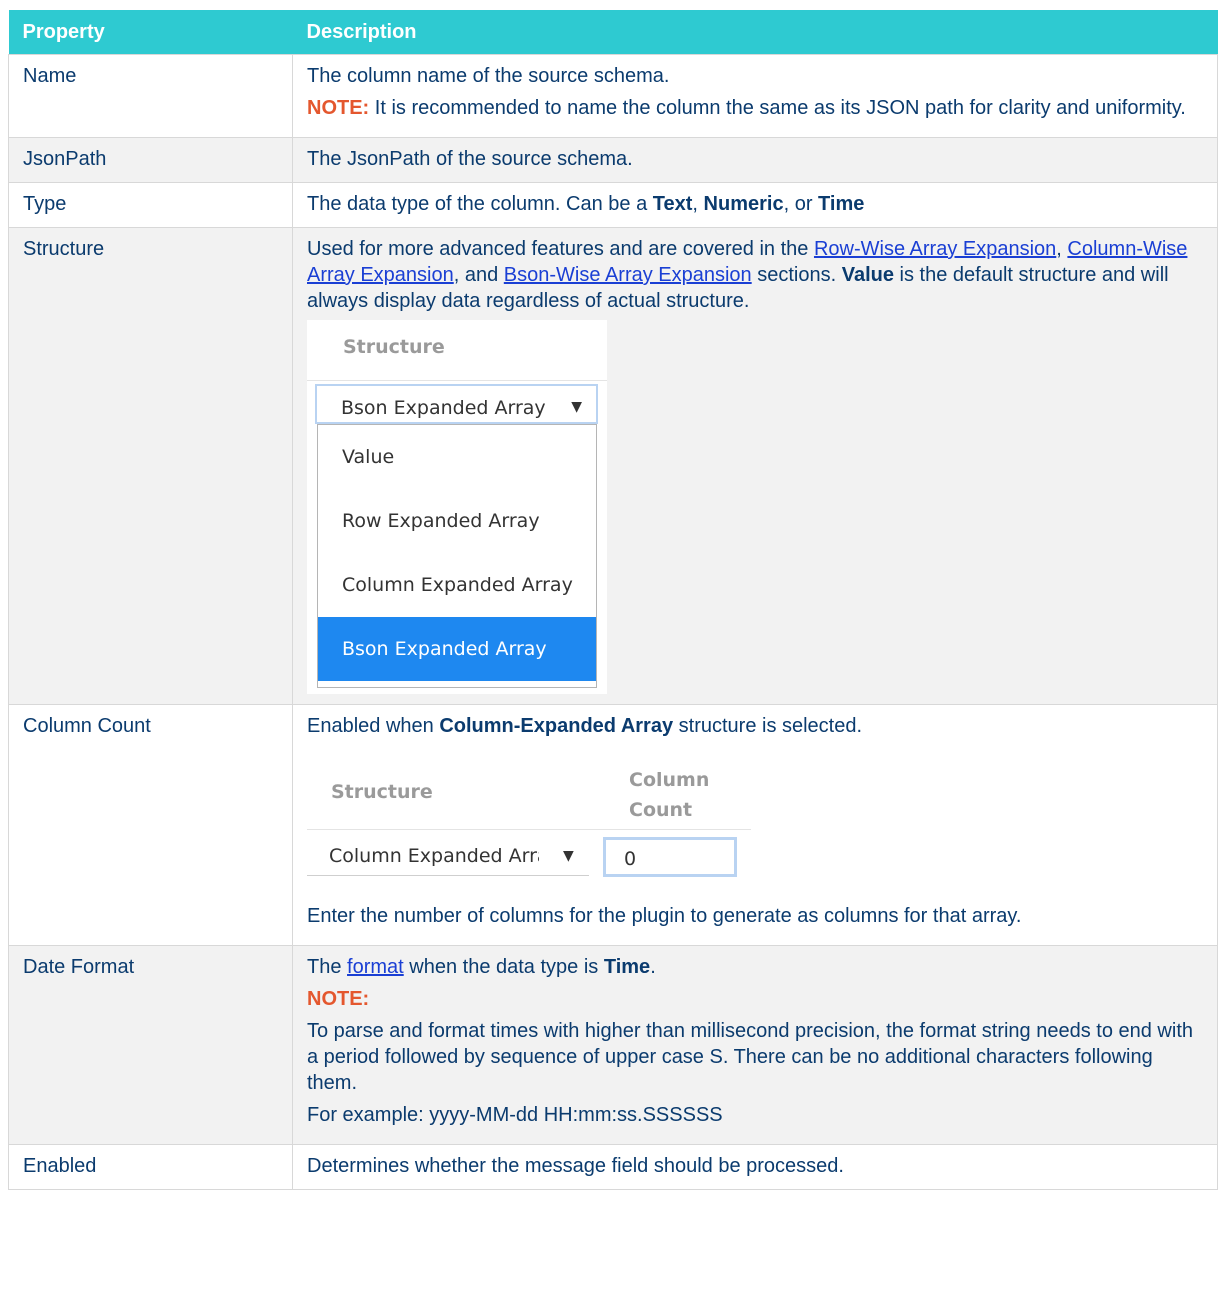 This screenshot has height=1311, width=1218. I want to click on description-text: The data type of the column. Can be a, so click(480, 204).